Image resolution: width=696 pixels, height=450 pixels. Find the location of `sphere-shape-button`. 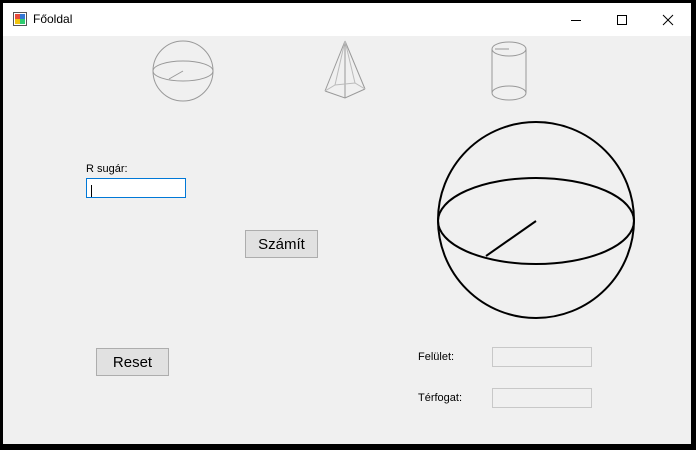

sphere-shape-button is located at coordinates (183, 73).